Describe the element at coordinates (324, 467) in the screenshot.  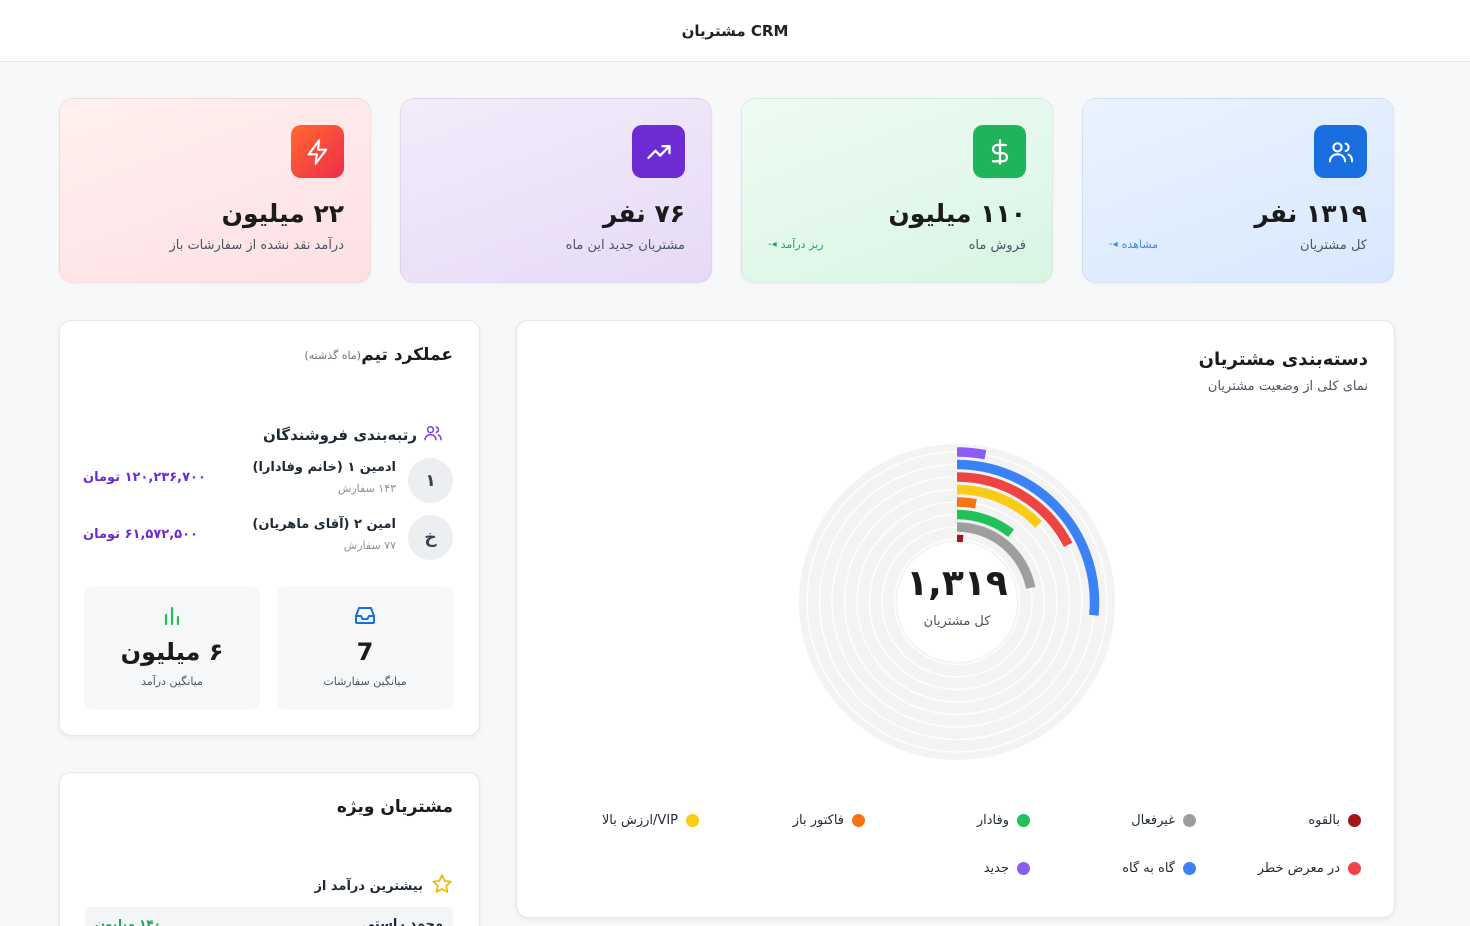
I see `seller-name: ادمین ۱ (خانم وفادارا)` at that location.